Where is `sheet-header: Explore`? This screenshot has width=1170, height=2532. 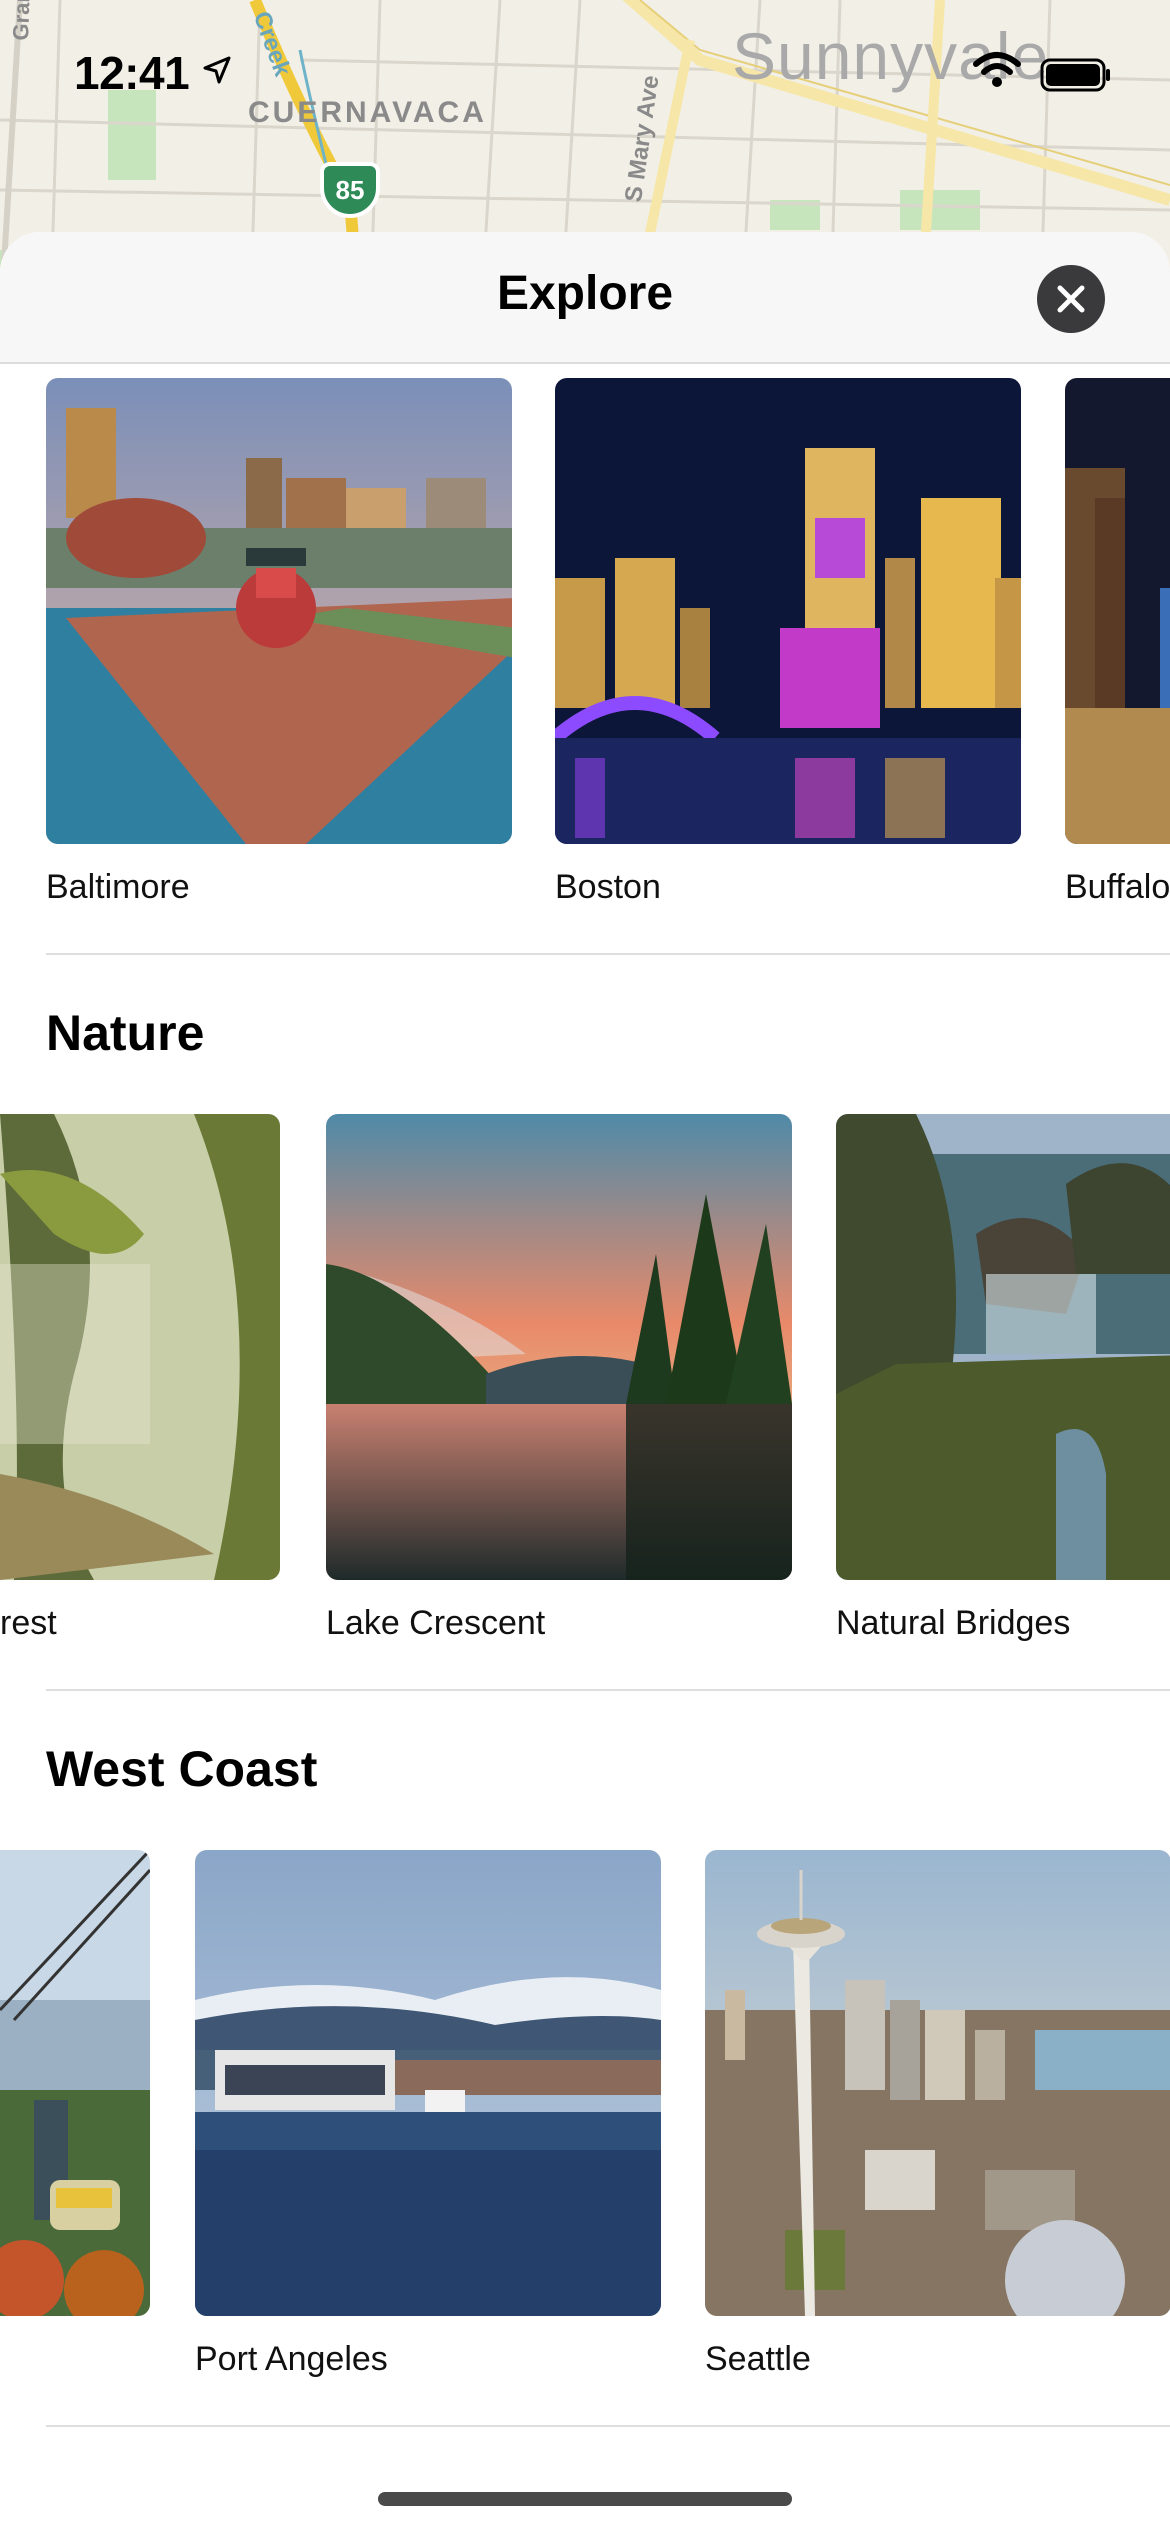
sheet-header: Explore is located at coordinates (585, 298).